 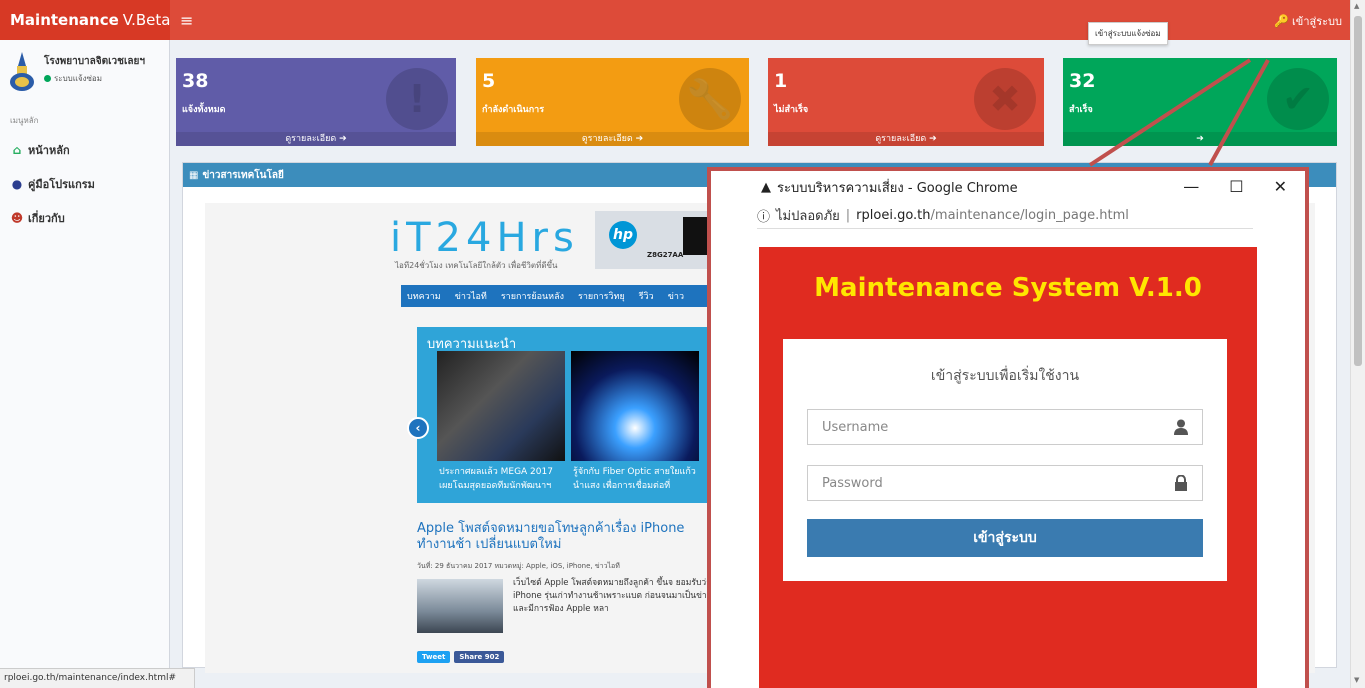 I want to click on minimize-icon: —, so click(x=1191, y=186).